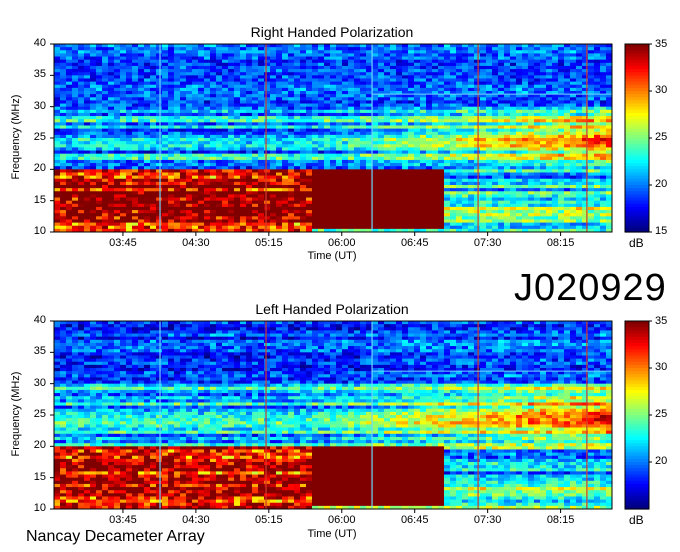 The width and height of the screenshot is (680, 552). Describe the element at coordinates (16, 414) in the screenshot. I see `y-axis-label-bottom: Frequency (MHz)` at that location.